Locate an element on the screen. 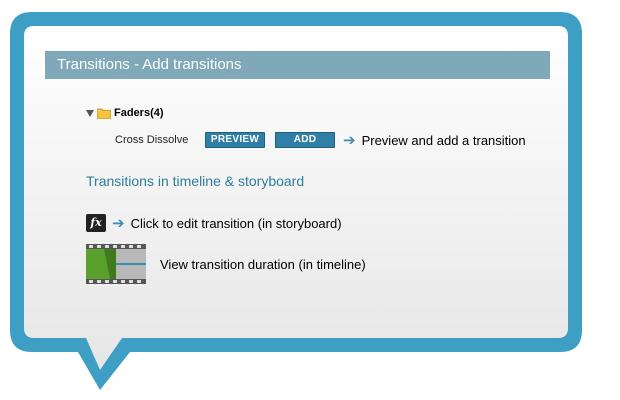 The image size is (620, 400). timeline-hint: View transition duration (in timeline) is located at coordinates (263, 264).